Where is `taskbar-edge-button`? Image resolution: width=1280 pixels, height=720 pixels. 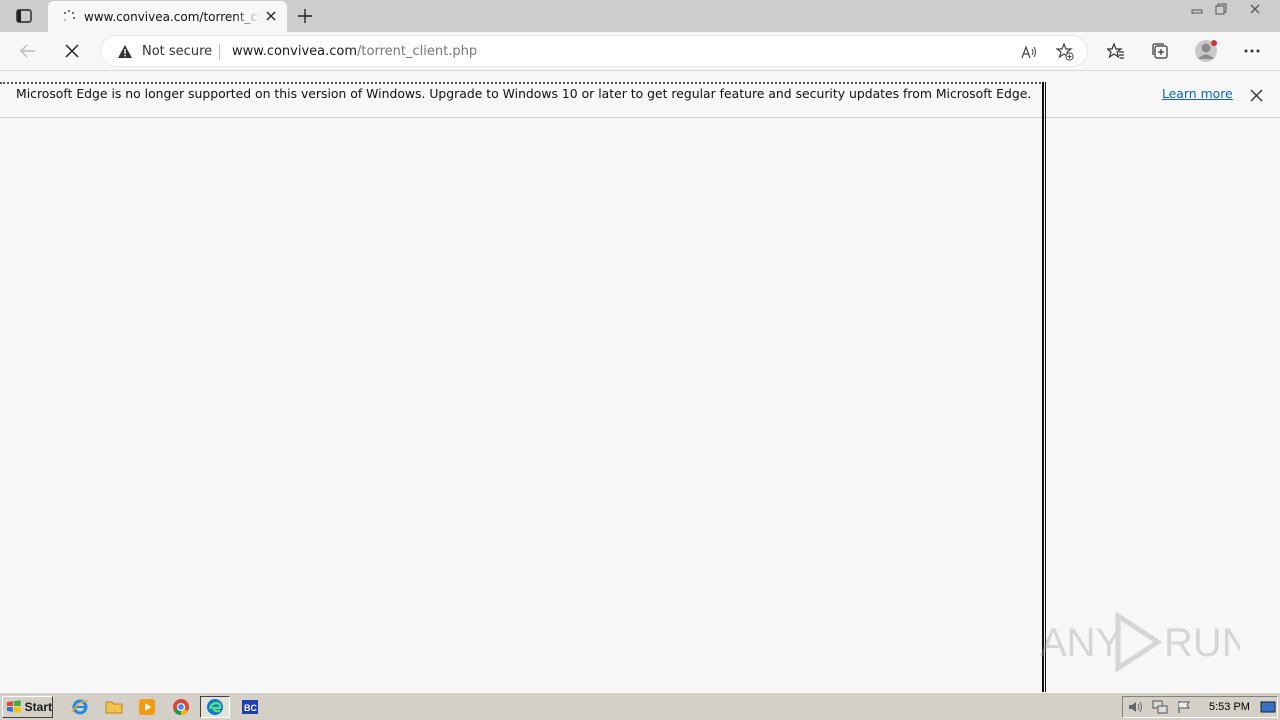
taskbar-edge-button is located at coordinates (215, 707).